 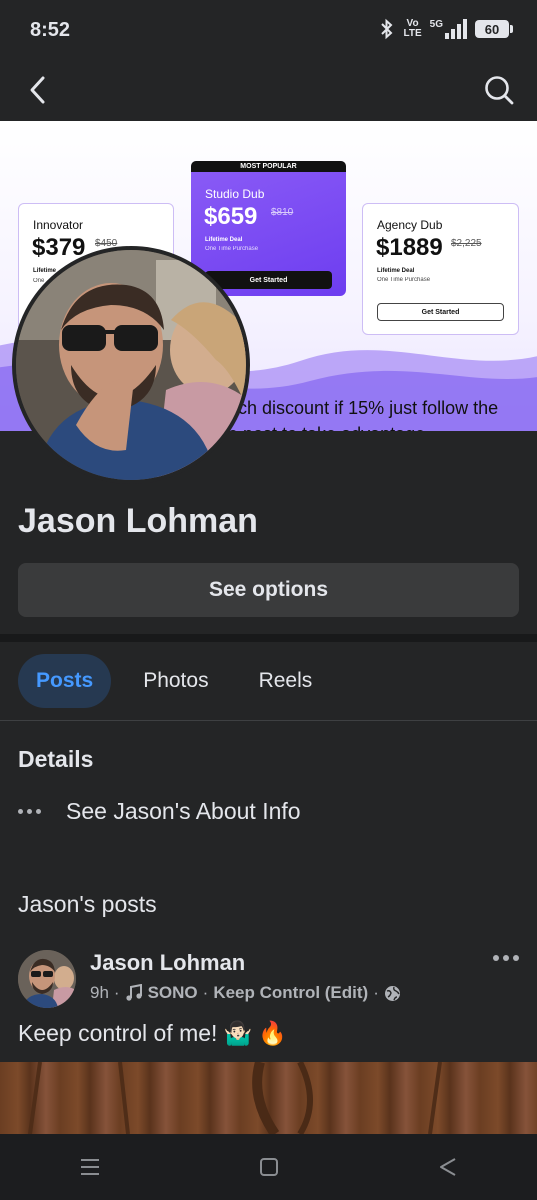 I want to click on profile-name: Jason Lohman, so click(x=138, y=521).